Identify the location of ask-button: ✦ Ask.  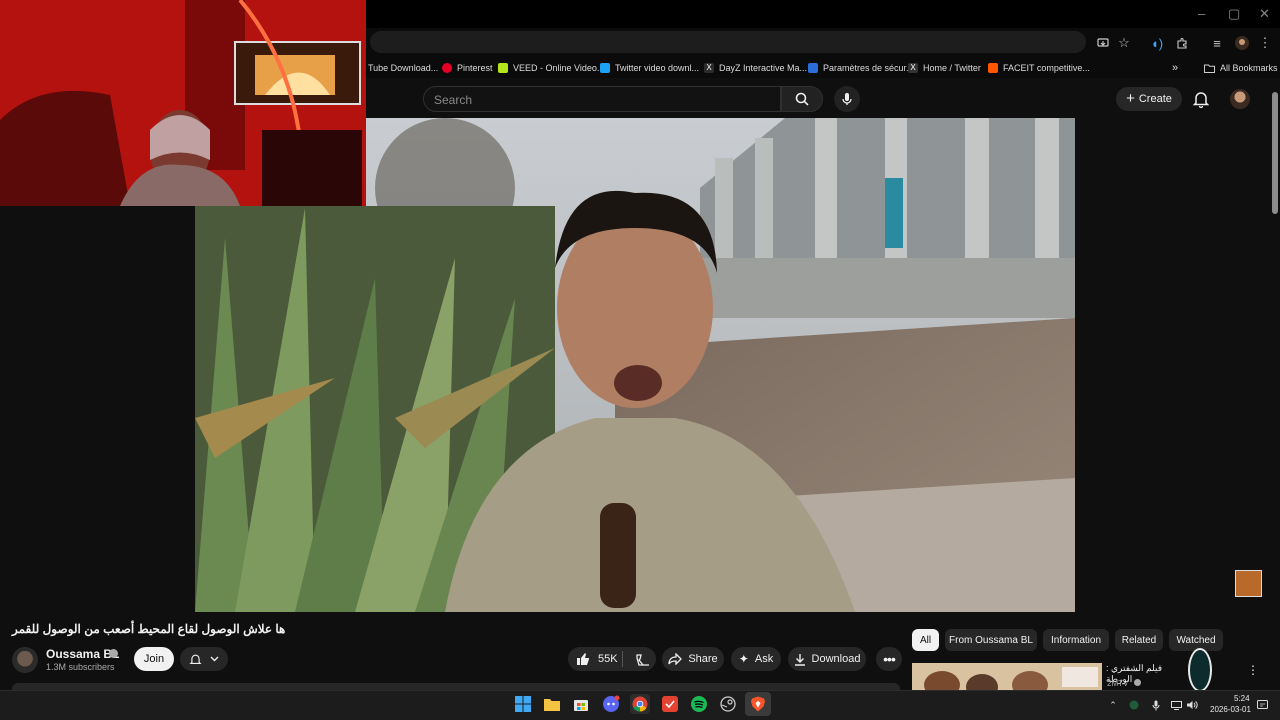
(756, 659).